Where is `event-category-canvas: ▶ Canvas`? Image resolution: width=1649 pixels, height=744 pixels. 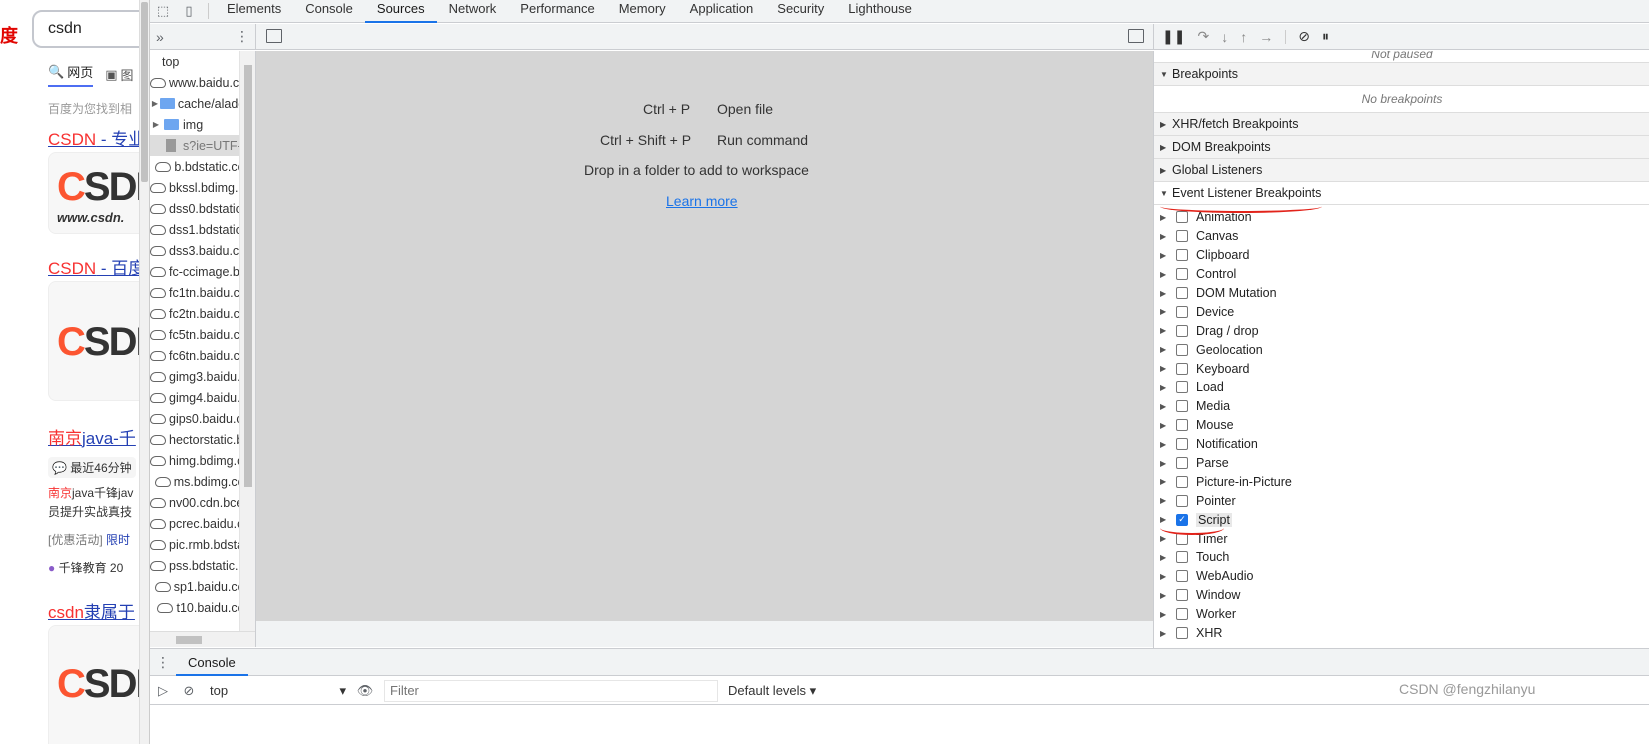
event-category-canvas: ▶ Canvas is located at coordinates (1401, 236).